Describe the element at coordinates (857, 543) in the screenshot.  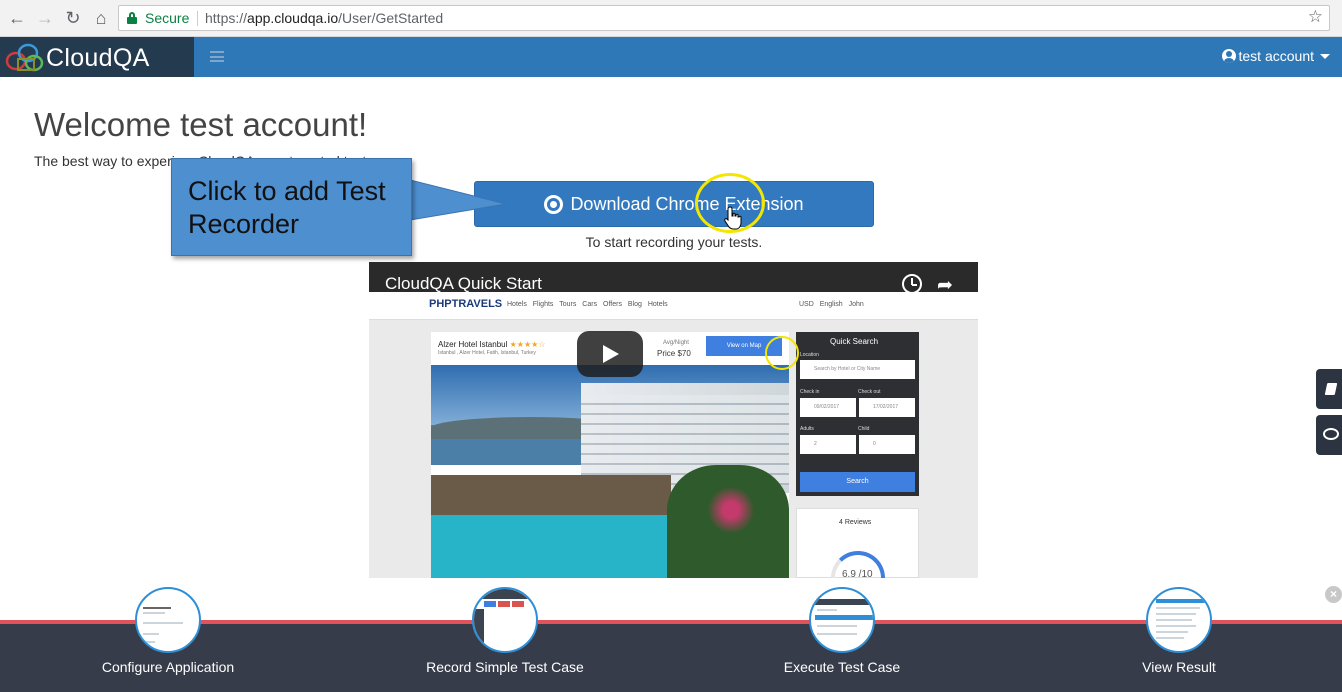
I see `video-reviews-panel: 4 Reviews 6.9 /10` at that location.